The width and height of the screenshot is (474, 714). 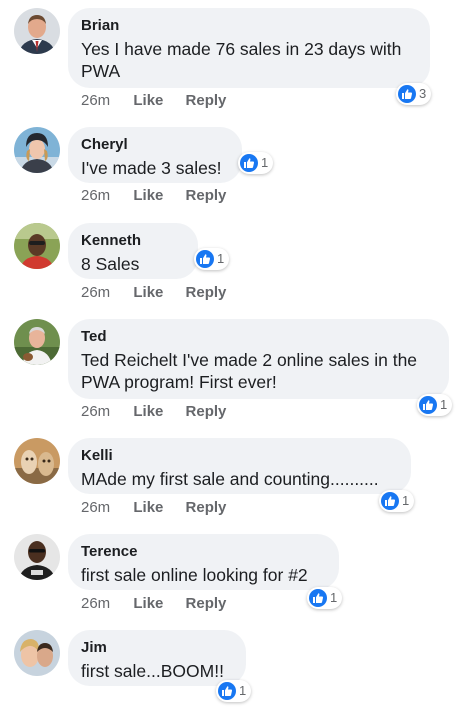 What do you see at coordinates (248, 26) in the screenshot?
I see `comment-author: Brian` at bounding box center [248, 26].